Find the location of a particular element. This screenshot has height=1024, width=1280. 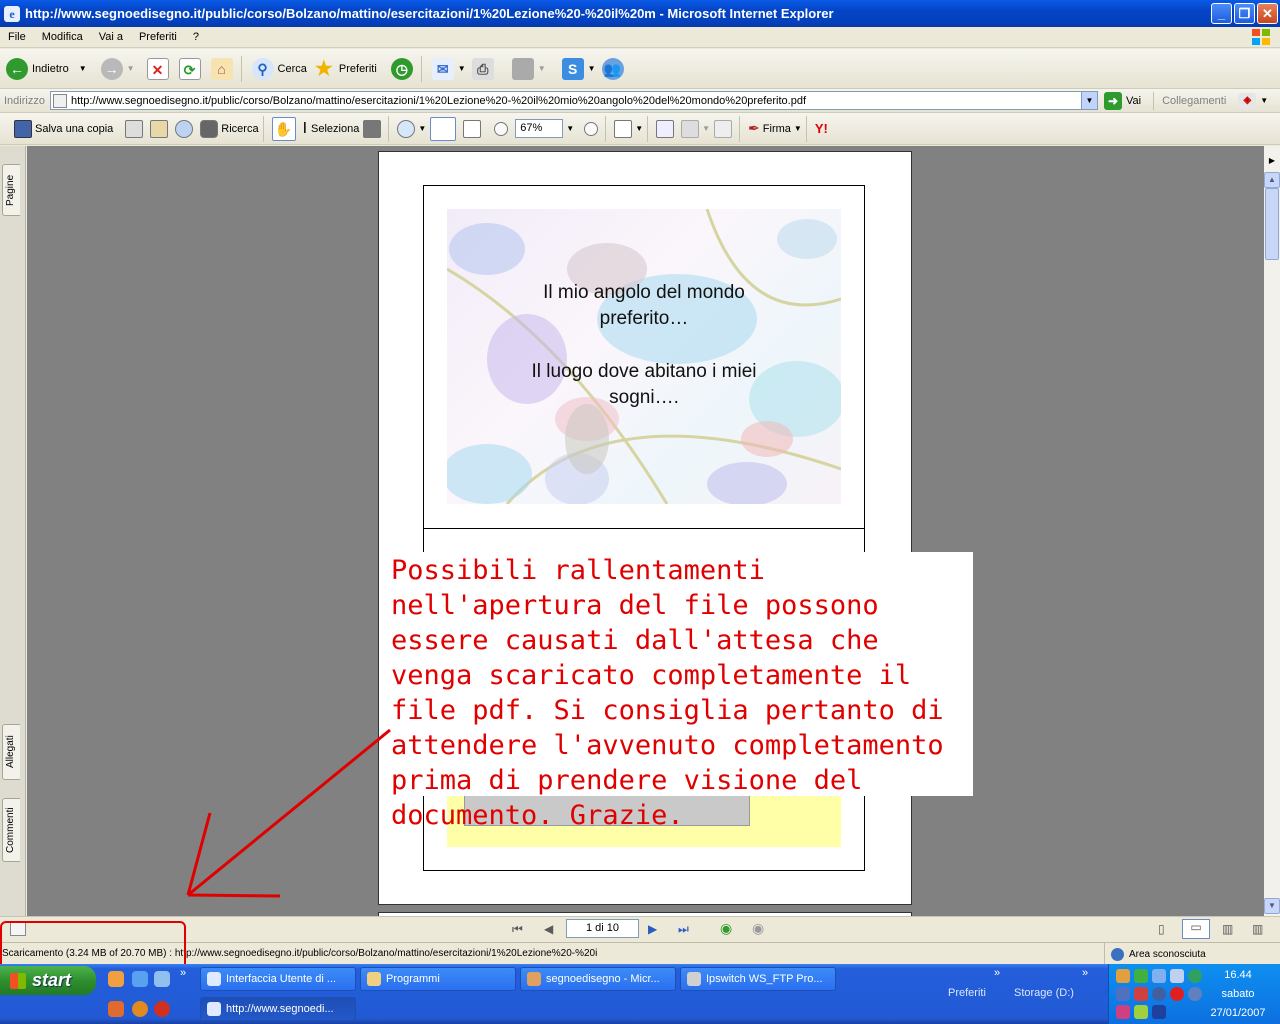

tab-attachments: Allegati is located at coordinates (11, 752).